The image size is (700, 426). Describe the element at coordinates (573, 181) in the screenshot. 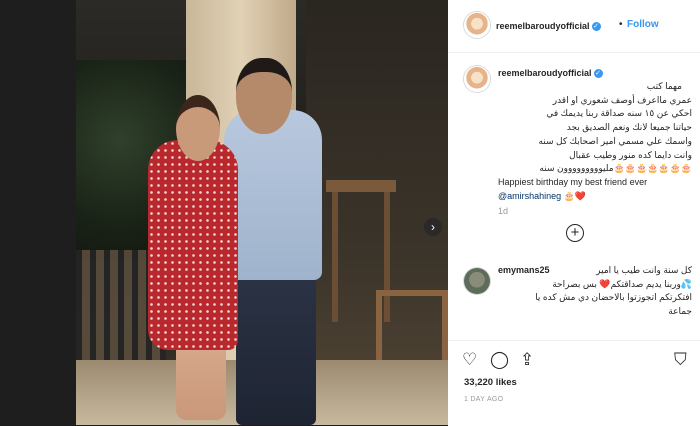

I see `caption-english-line: Happiest birthday my best friend ever` at that location.